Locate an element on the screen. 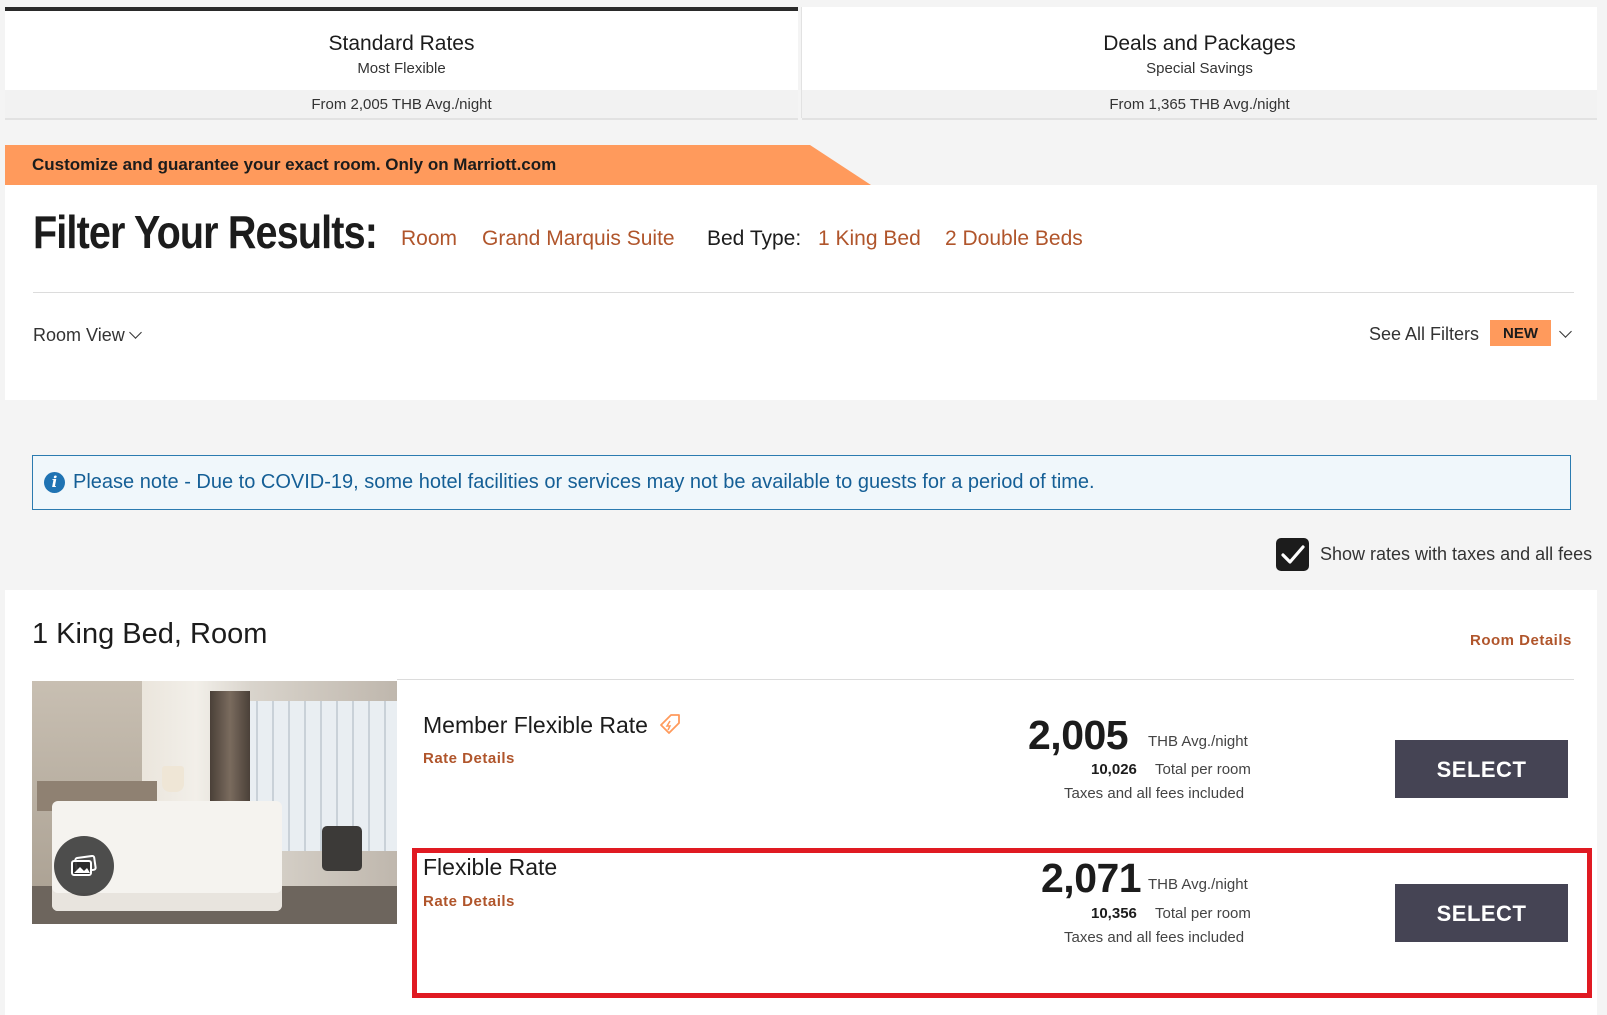 The image size is (1607, 1015). gallery-icon is located at coordinates (84, 865).